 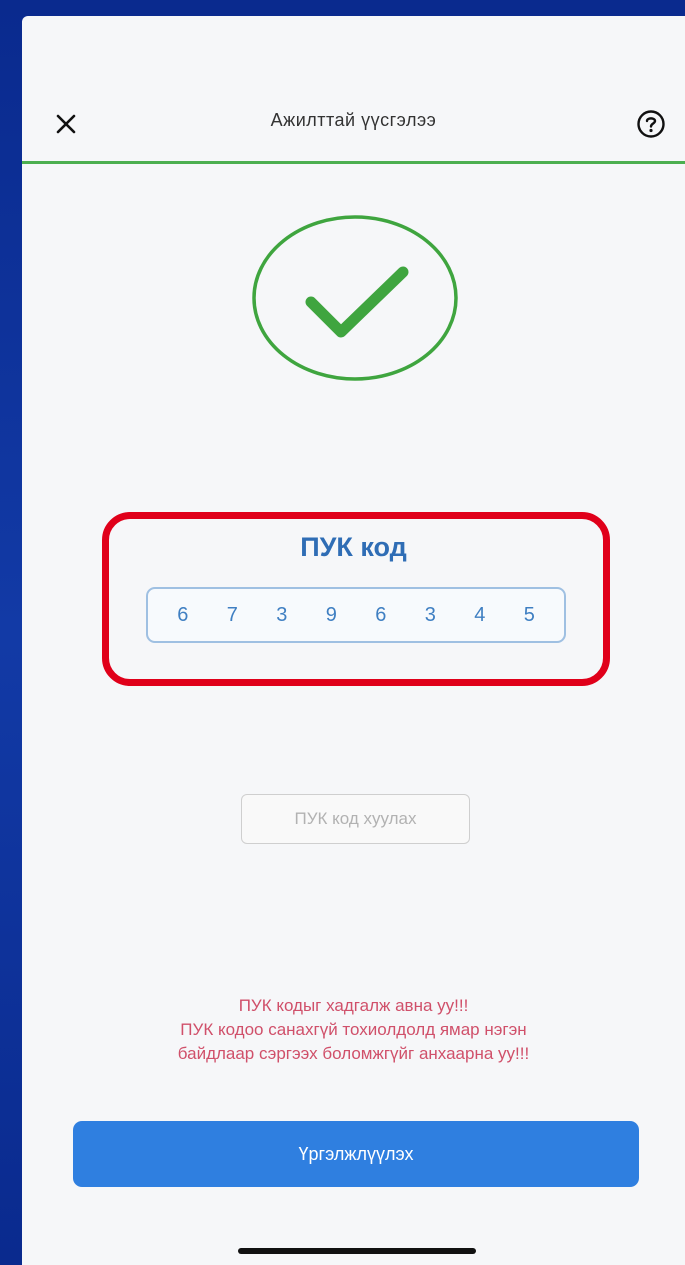 I want to click on help-button, so click(x=651, y=124).